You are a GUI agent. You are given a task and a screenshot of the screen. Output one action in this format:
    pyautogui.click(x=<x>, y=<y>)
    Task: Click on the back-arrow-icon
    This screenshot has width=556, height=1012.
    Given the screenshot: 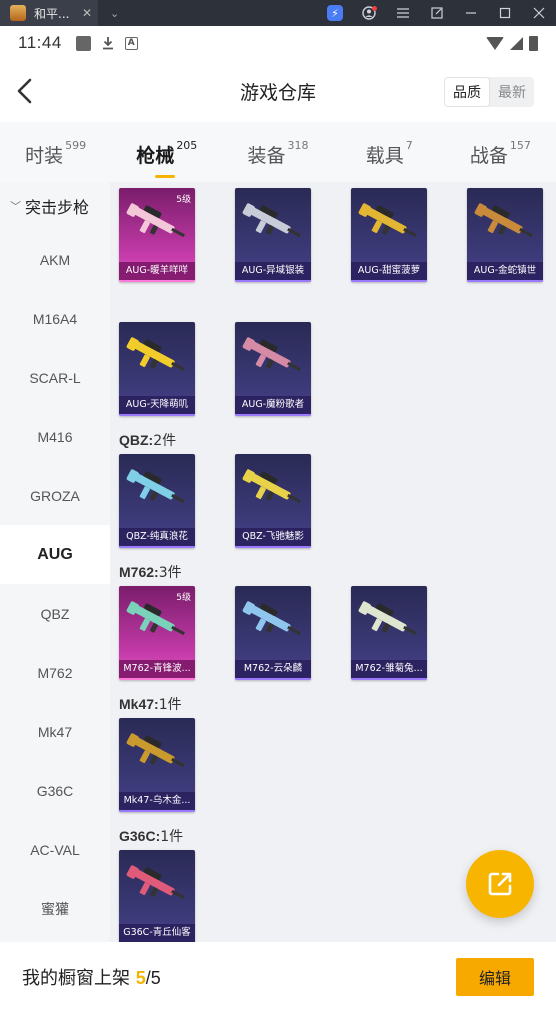 What is the action you would take?
    pyautogui.click(x=26, y=91)
    